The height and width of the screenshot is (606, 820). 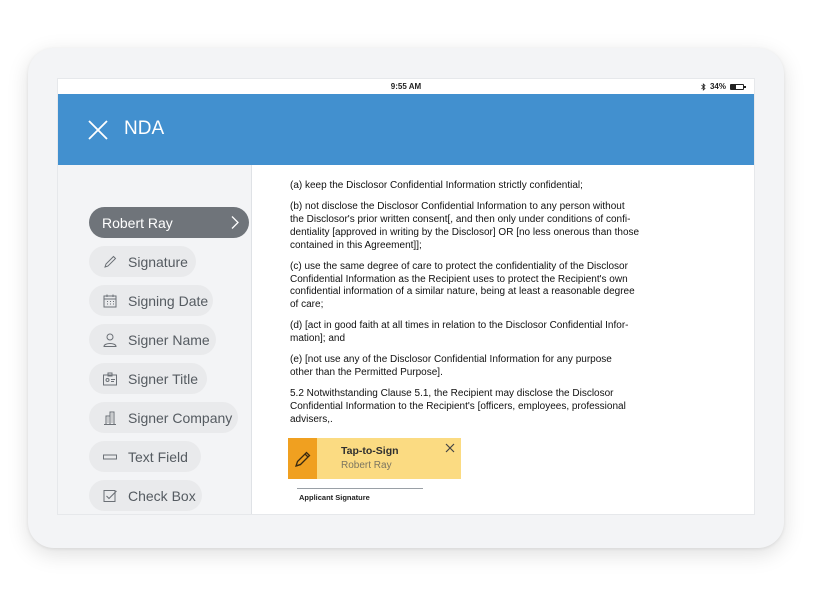 What do you see at coordinates (370, 451) in the screenshot?
I see `sign-tag-title: Tap-to-Sign` at bounding box center [370, 451].